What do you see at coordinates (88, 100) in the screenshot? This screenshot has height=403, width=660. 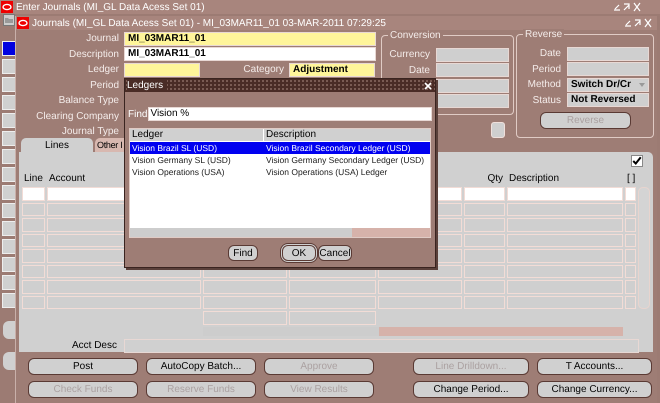 I see `field-label: Balance Type` at bounding box center [88, 100].